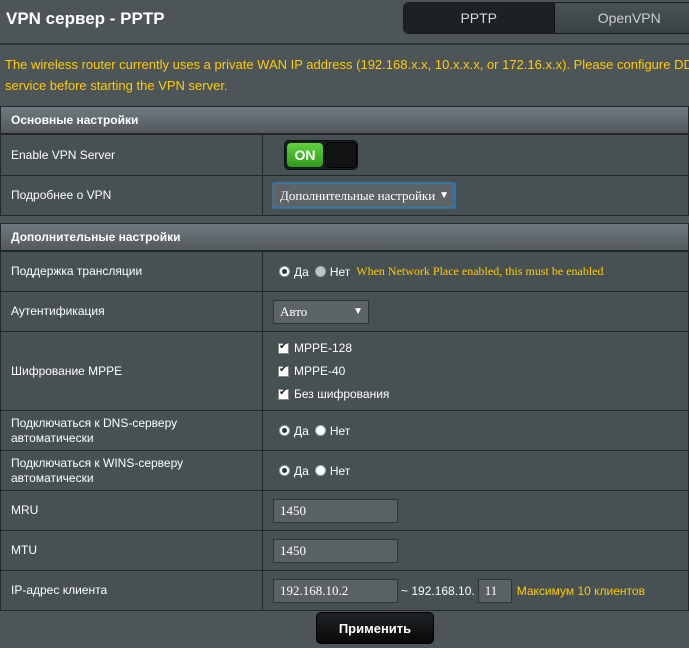  Describe the element at coordinates (293, 510) in the screenshot. I see `mru-value: 1450` at that location.